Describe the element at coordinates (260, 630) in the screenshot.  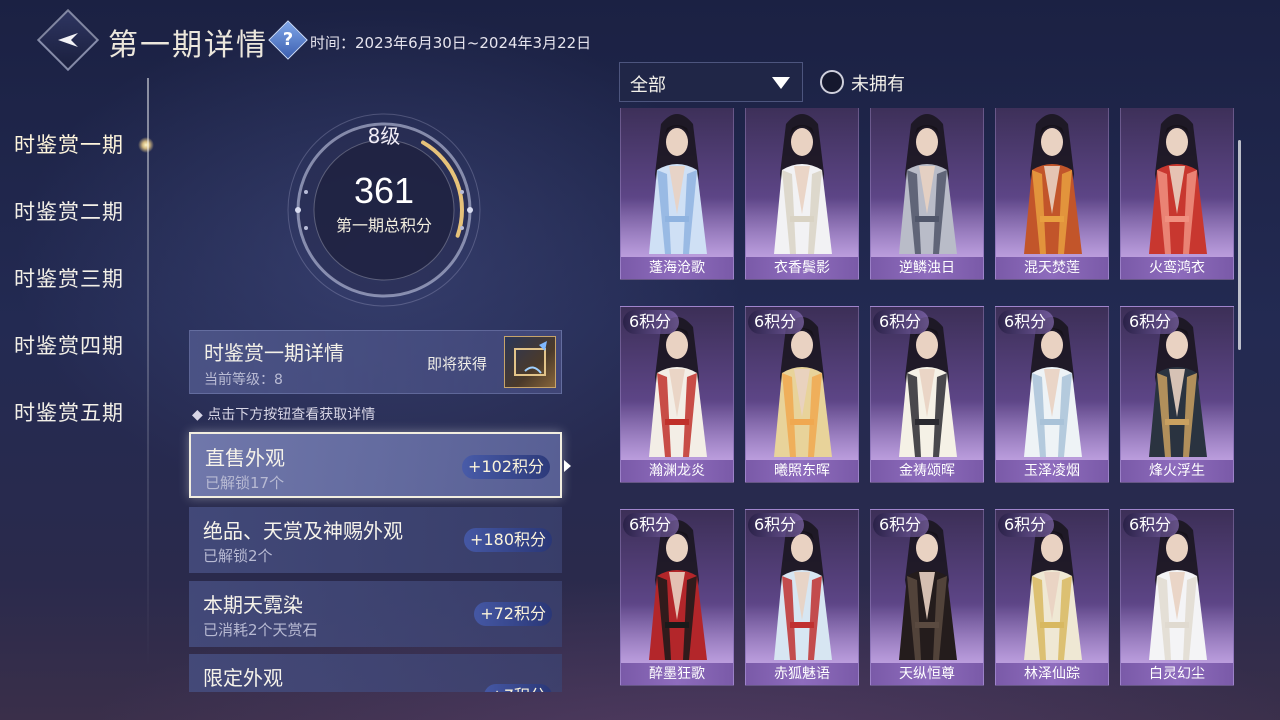
I see `category-sub: 已消耗2个天赏石` at that location.